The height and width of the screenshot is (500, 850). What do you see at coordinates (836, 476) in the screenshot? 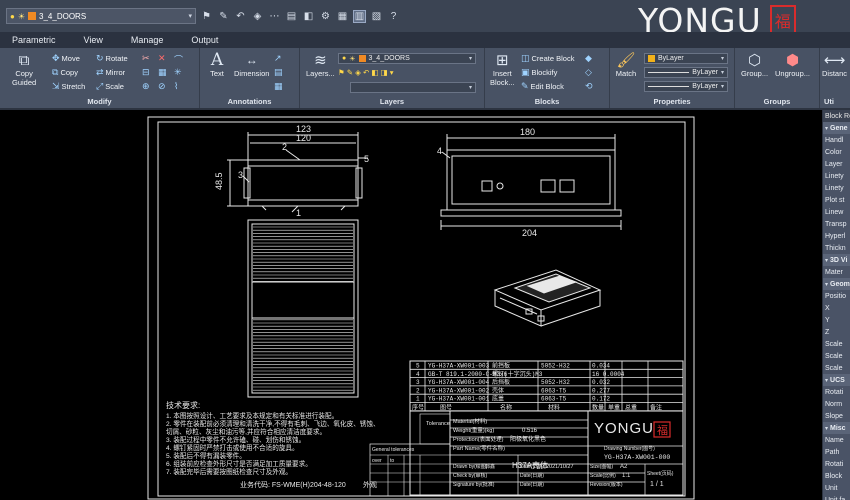
I see `properties-row: Block` at bounding box center [836, 476].